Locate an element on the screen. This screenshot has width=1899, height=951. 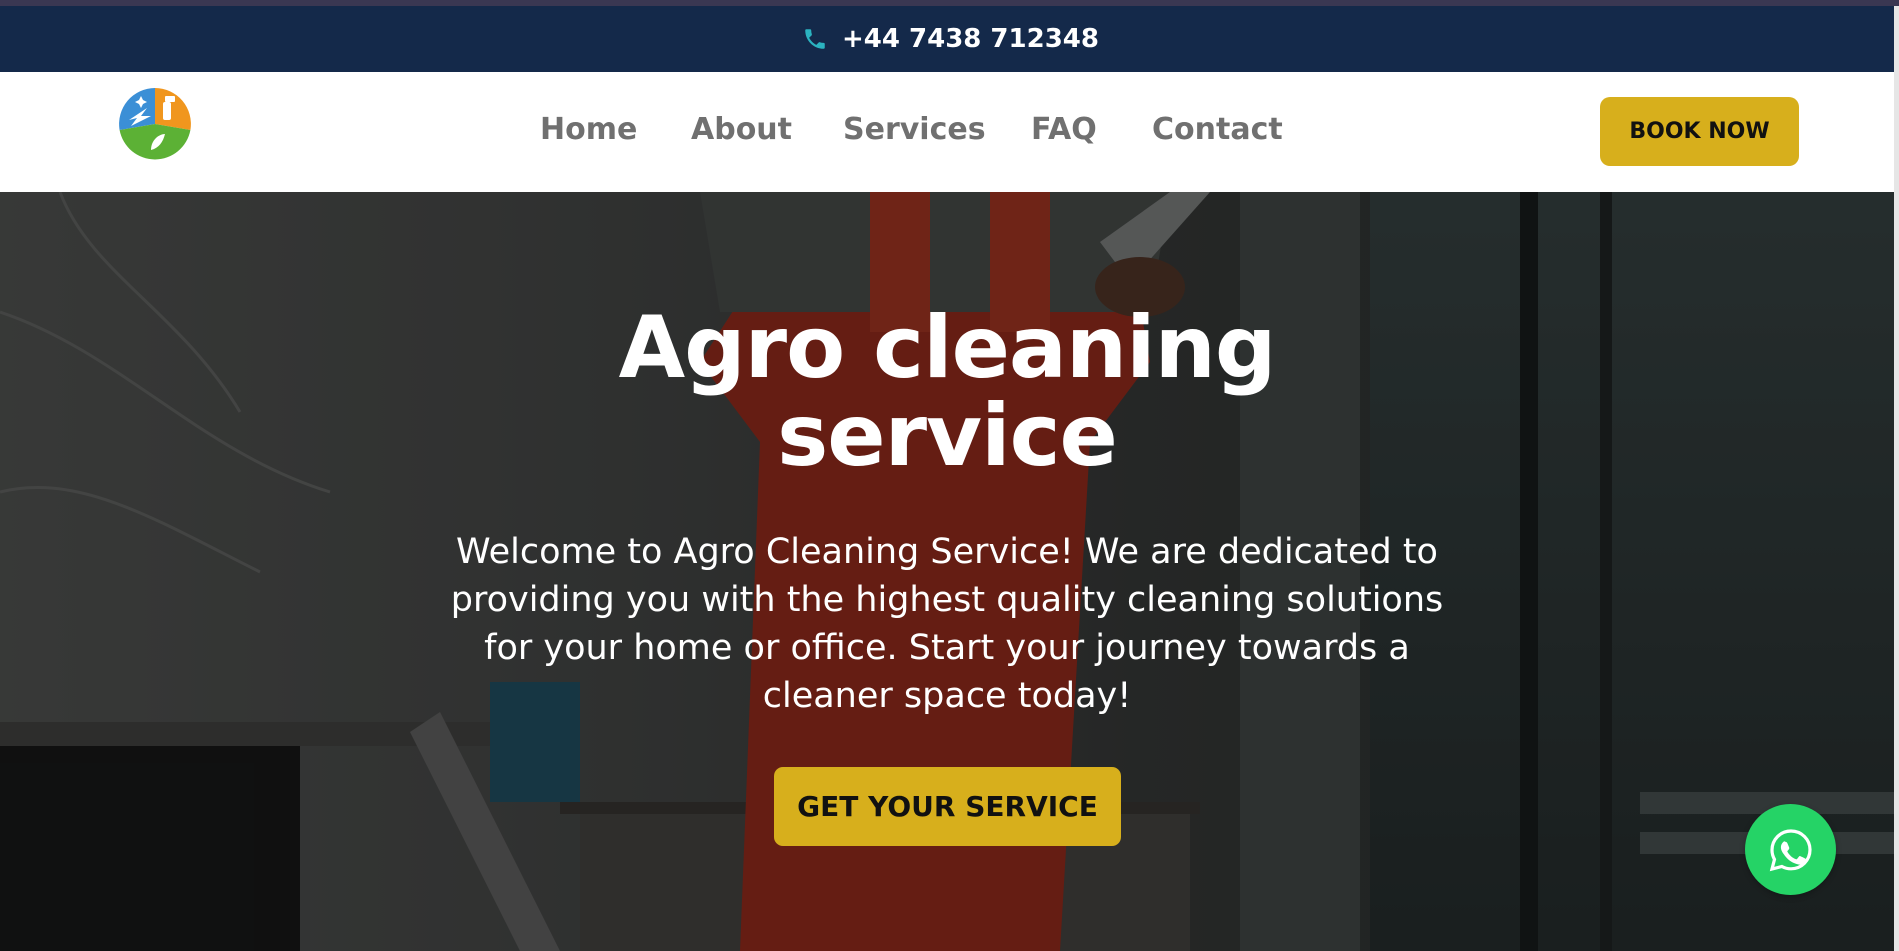
site-header: Home About Services FAQ Contact BOOK NOW is located at coordinates (949, 132).